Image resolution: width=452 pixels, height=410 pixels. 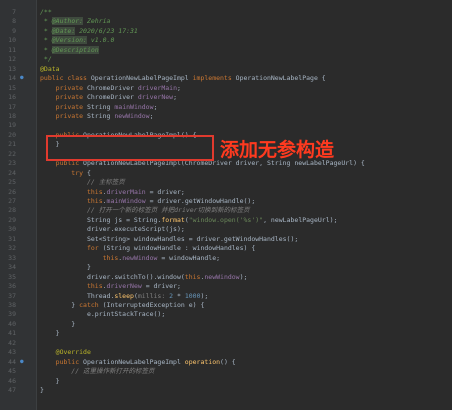 I want to click on code-line: 47}, so click(x=226, y=390).